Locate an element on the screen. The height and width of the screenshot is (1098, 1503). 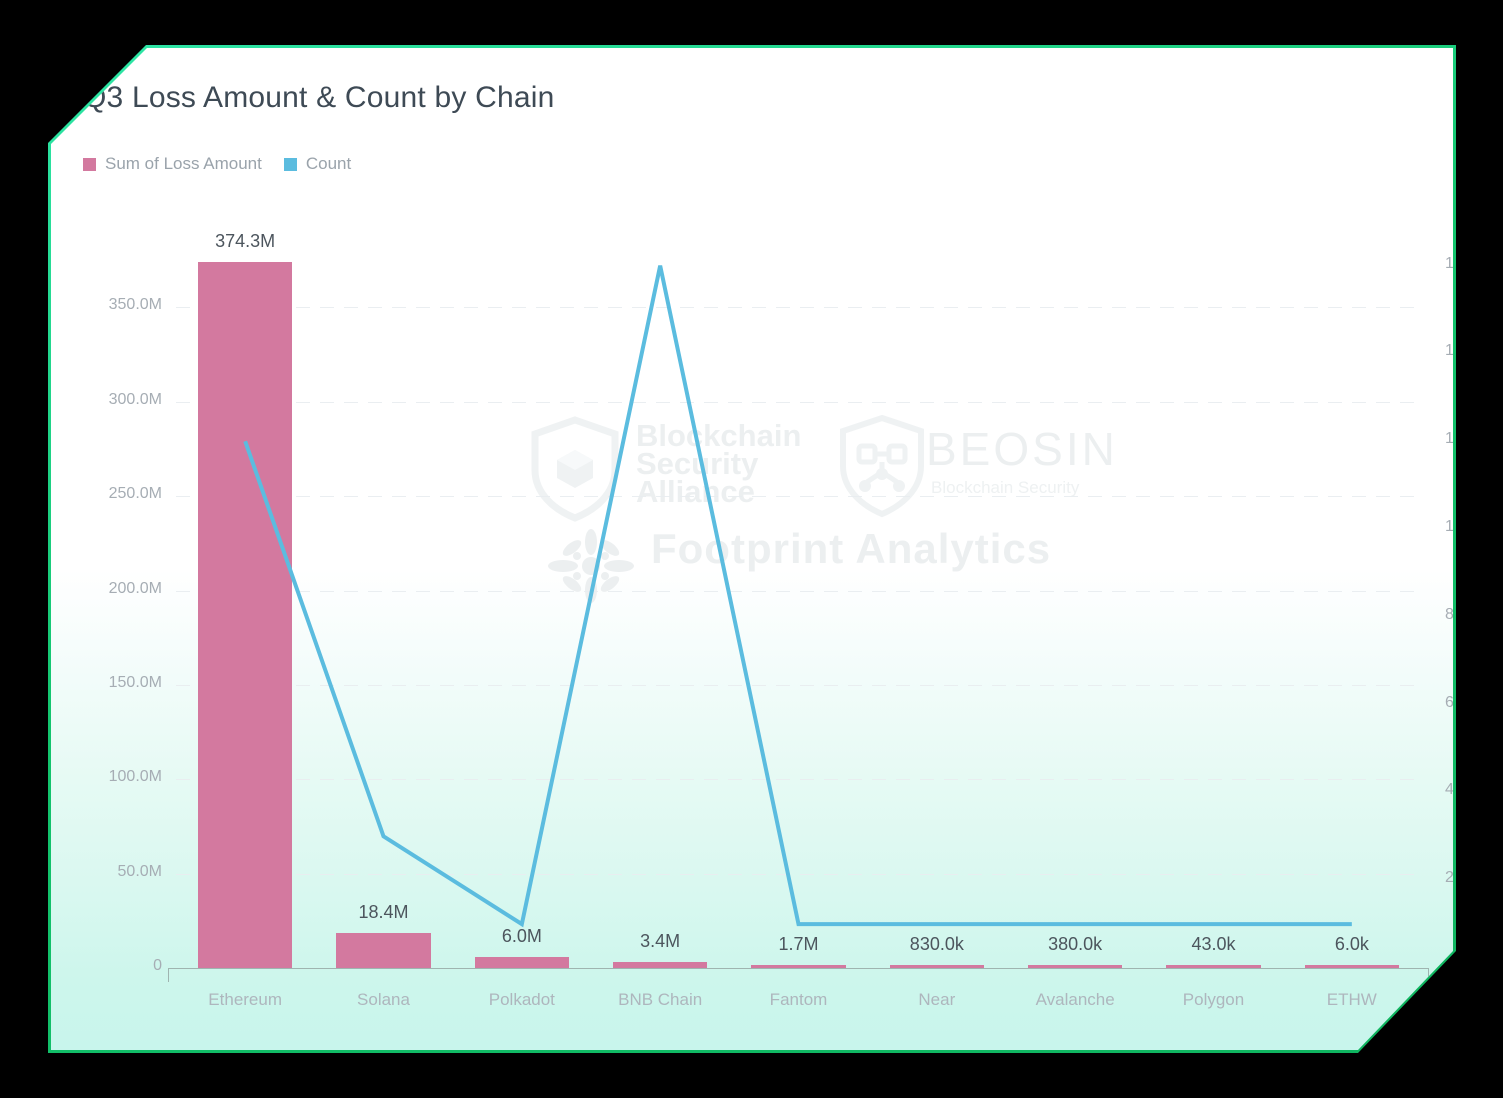
page-title: Q3 Loss Amount & Count by Chain is located at coordinates (319, 97).